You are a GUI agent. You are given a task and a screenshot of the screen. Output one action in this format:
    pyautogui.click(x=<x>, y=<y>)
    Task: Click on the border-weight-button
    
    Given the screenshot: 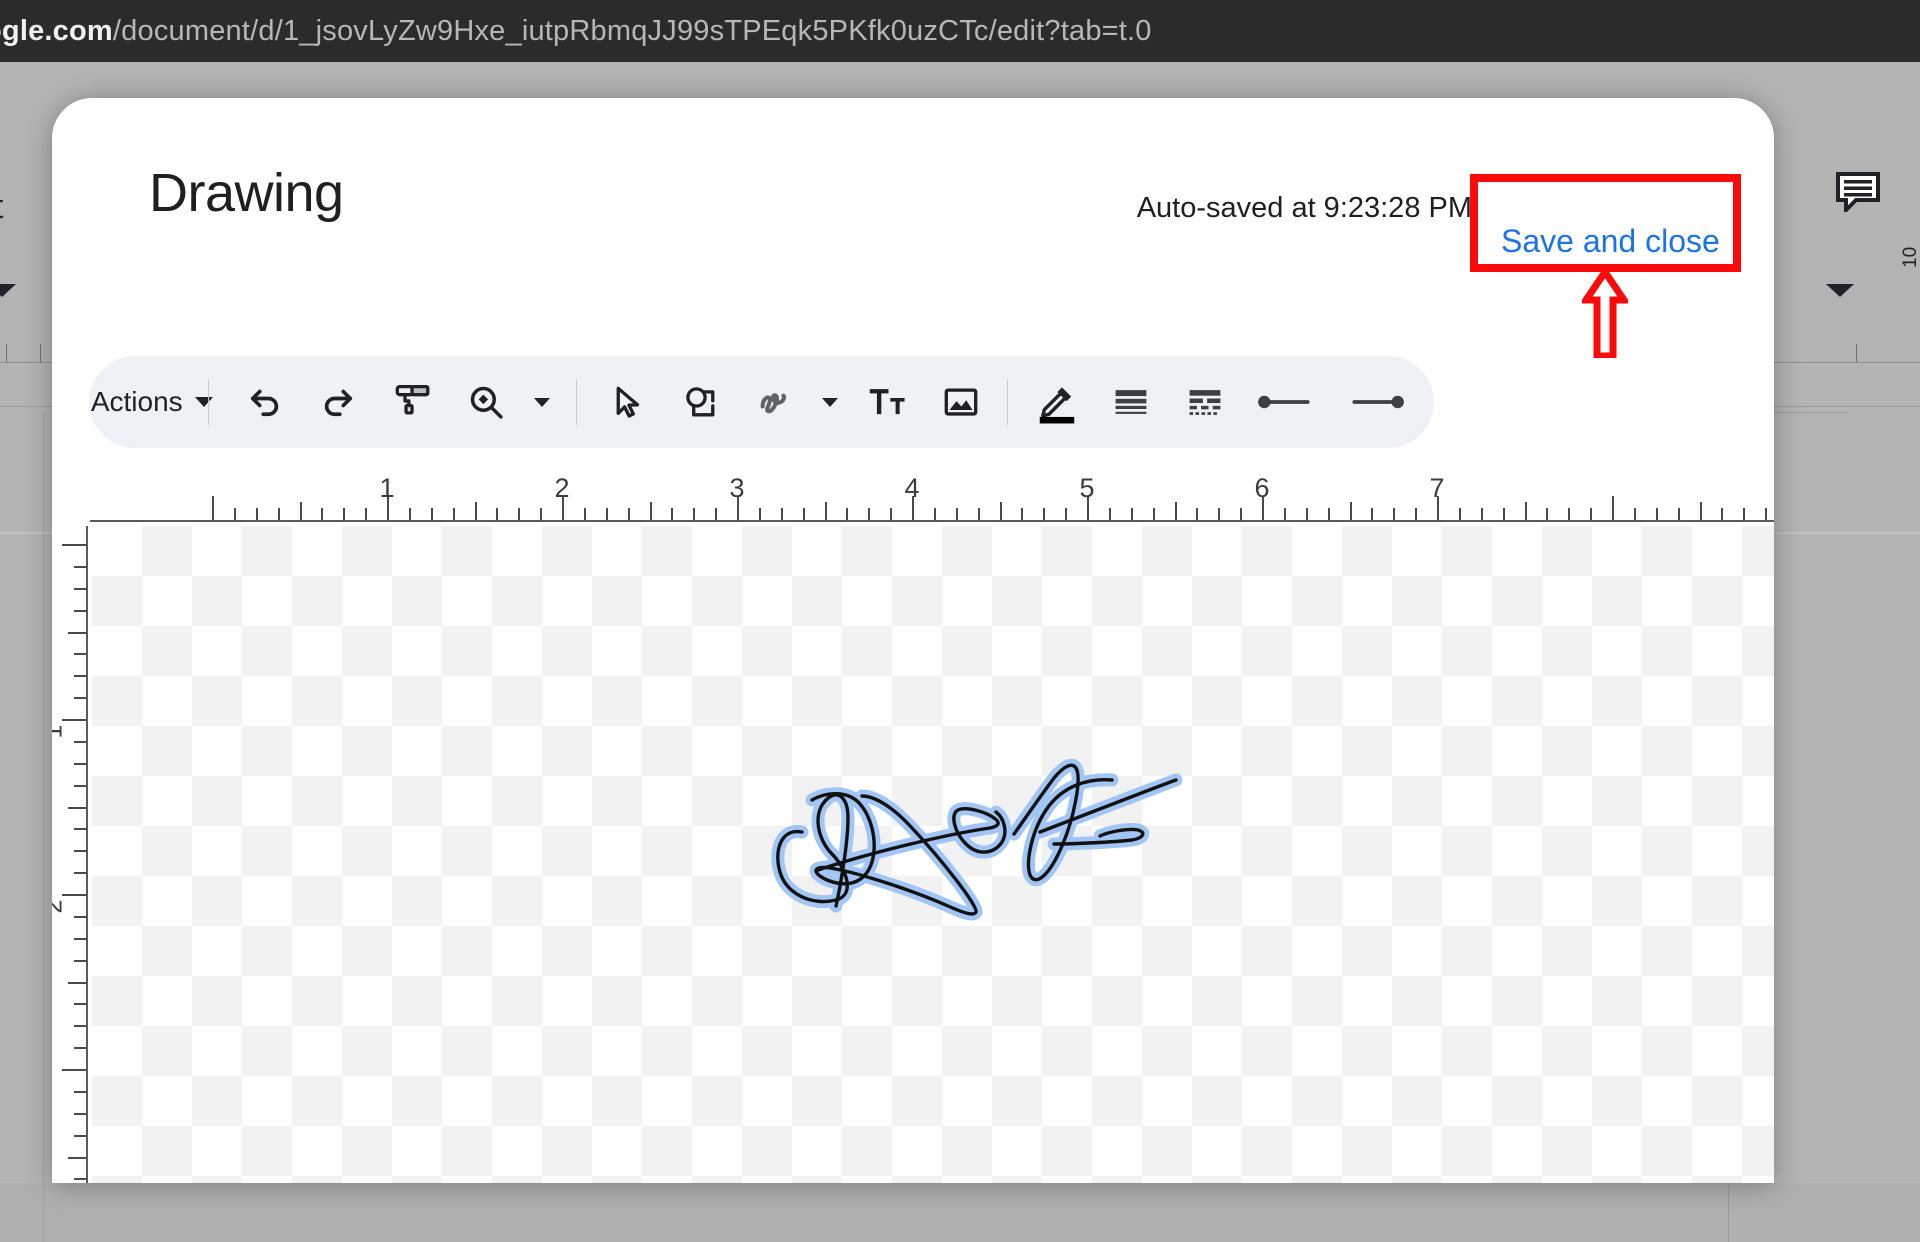 What is the action you would take?
    pyautogui.click(x=1131, y=402)
    